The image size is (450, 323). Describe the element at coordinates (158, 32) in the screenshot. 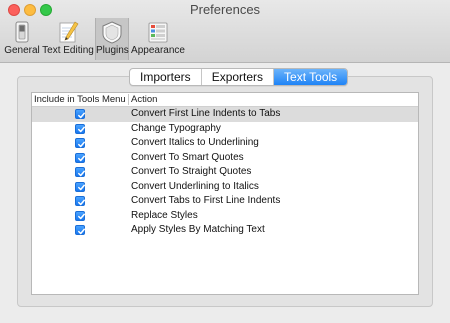

I see `appearance-panel-icon` at that location.